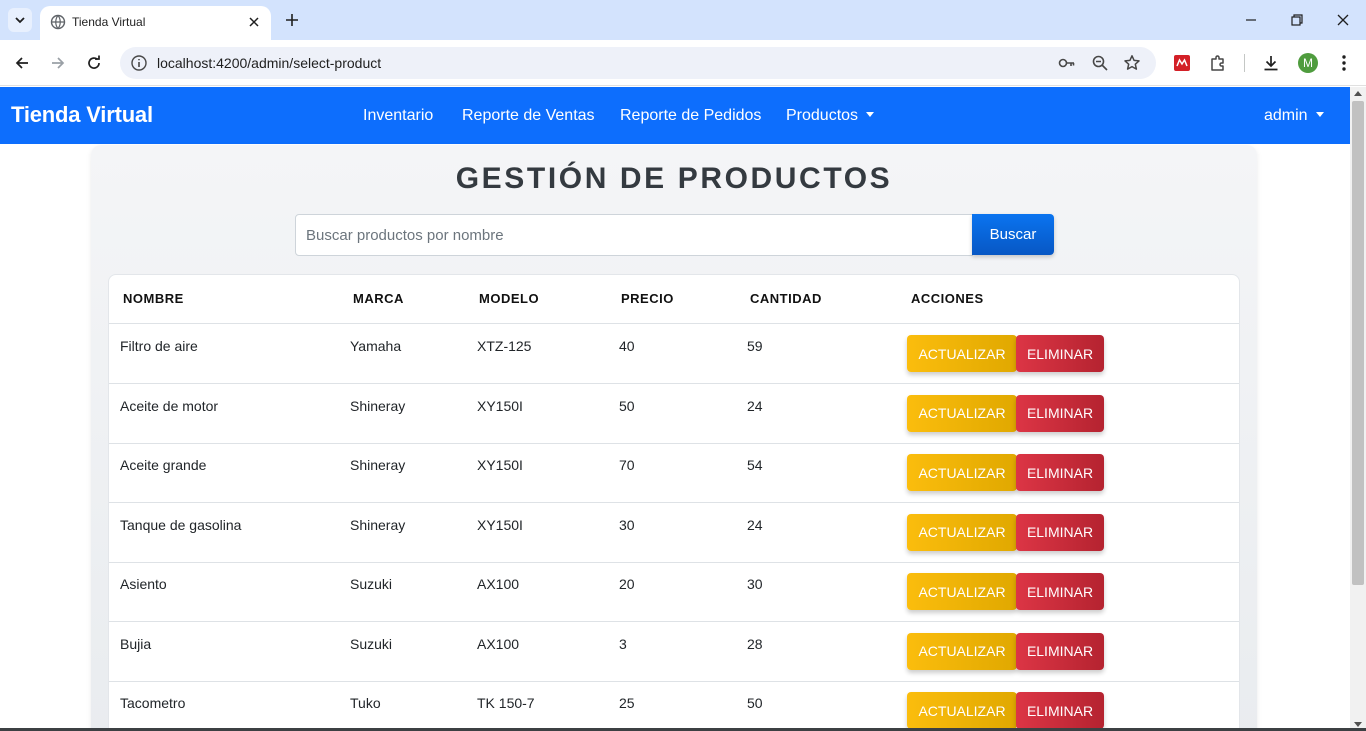 The width and height of the screenshot is (1366, 731). Describe the element at coordinates (159, 346) in the screenshot. I see `cell-nombre: Filtro de aire` at that location.